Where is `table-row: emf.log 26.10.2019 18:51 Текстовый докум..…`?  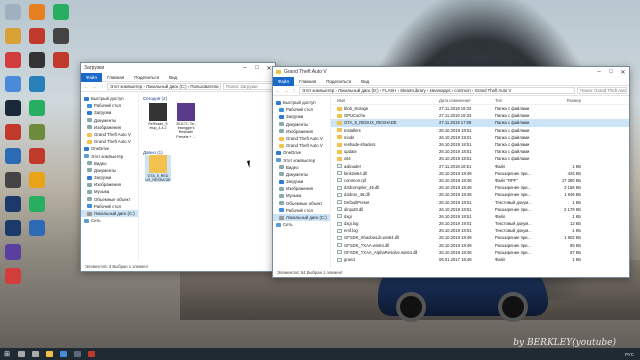
table-row: emf.log 26.10.2019 18:51 Текстовый докум..… is located at coordinates (480, 230).